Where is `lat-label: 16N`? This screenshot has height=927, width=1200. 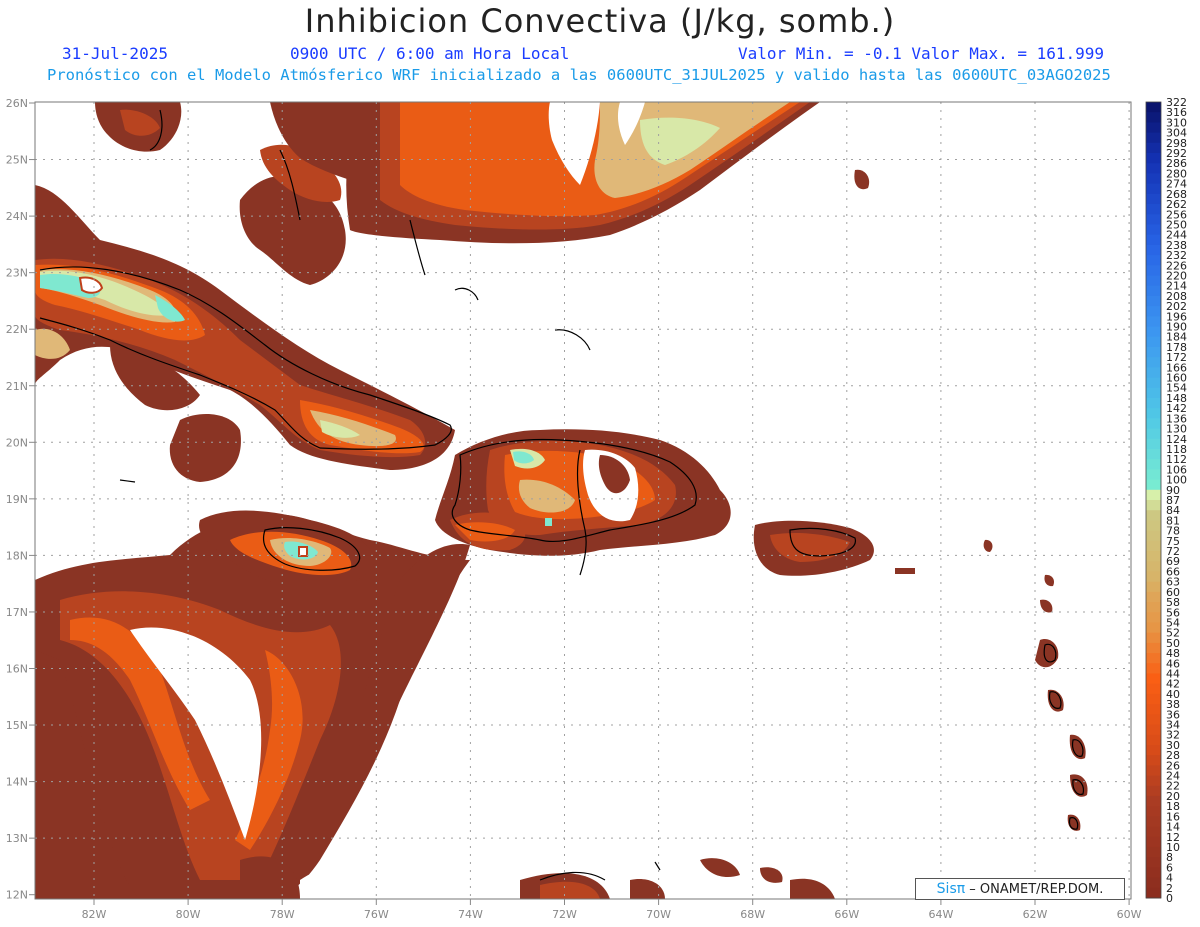
lat-label: 16N is located at coordinates (17, 669).